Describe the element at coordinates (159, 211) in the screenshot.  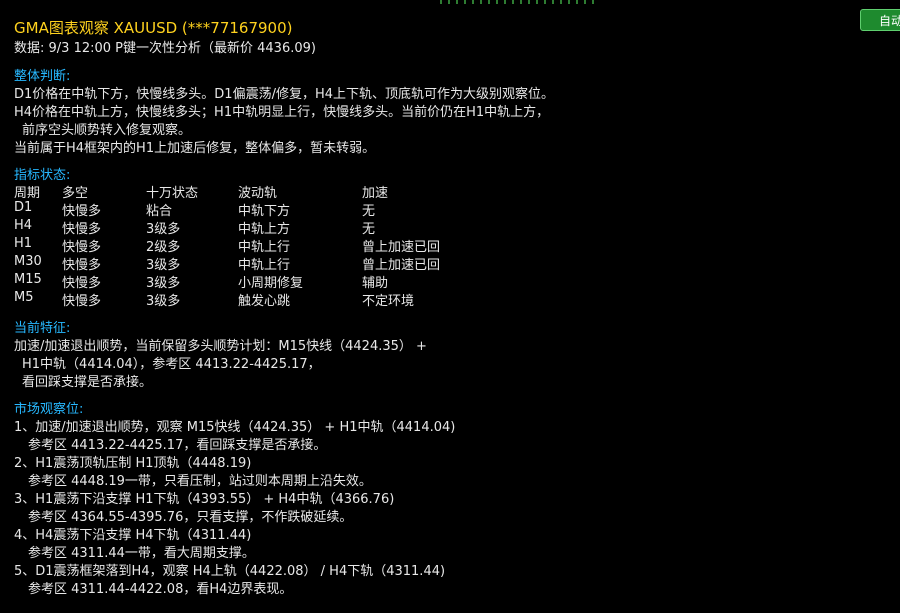
I see `cell-state: 粘合` at that location.